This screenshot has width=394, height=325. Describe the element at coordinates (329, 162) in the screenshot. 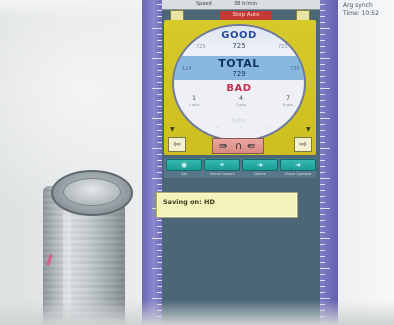

I see `right-scale-ruler` at that location.